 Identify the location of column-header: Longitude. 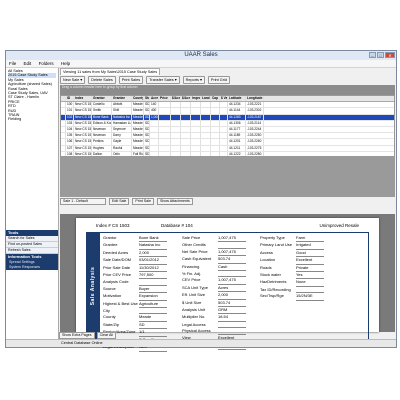
(255, 99).